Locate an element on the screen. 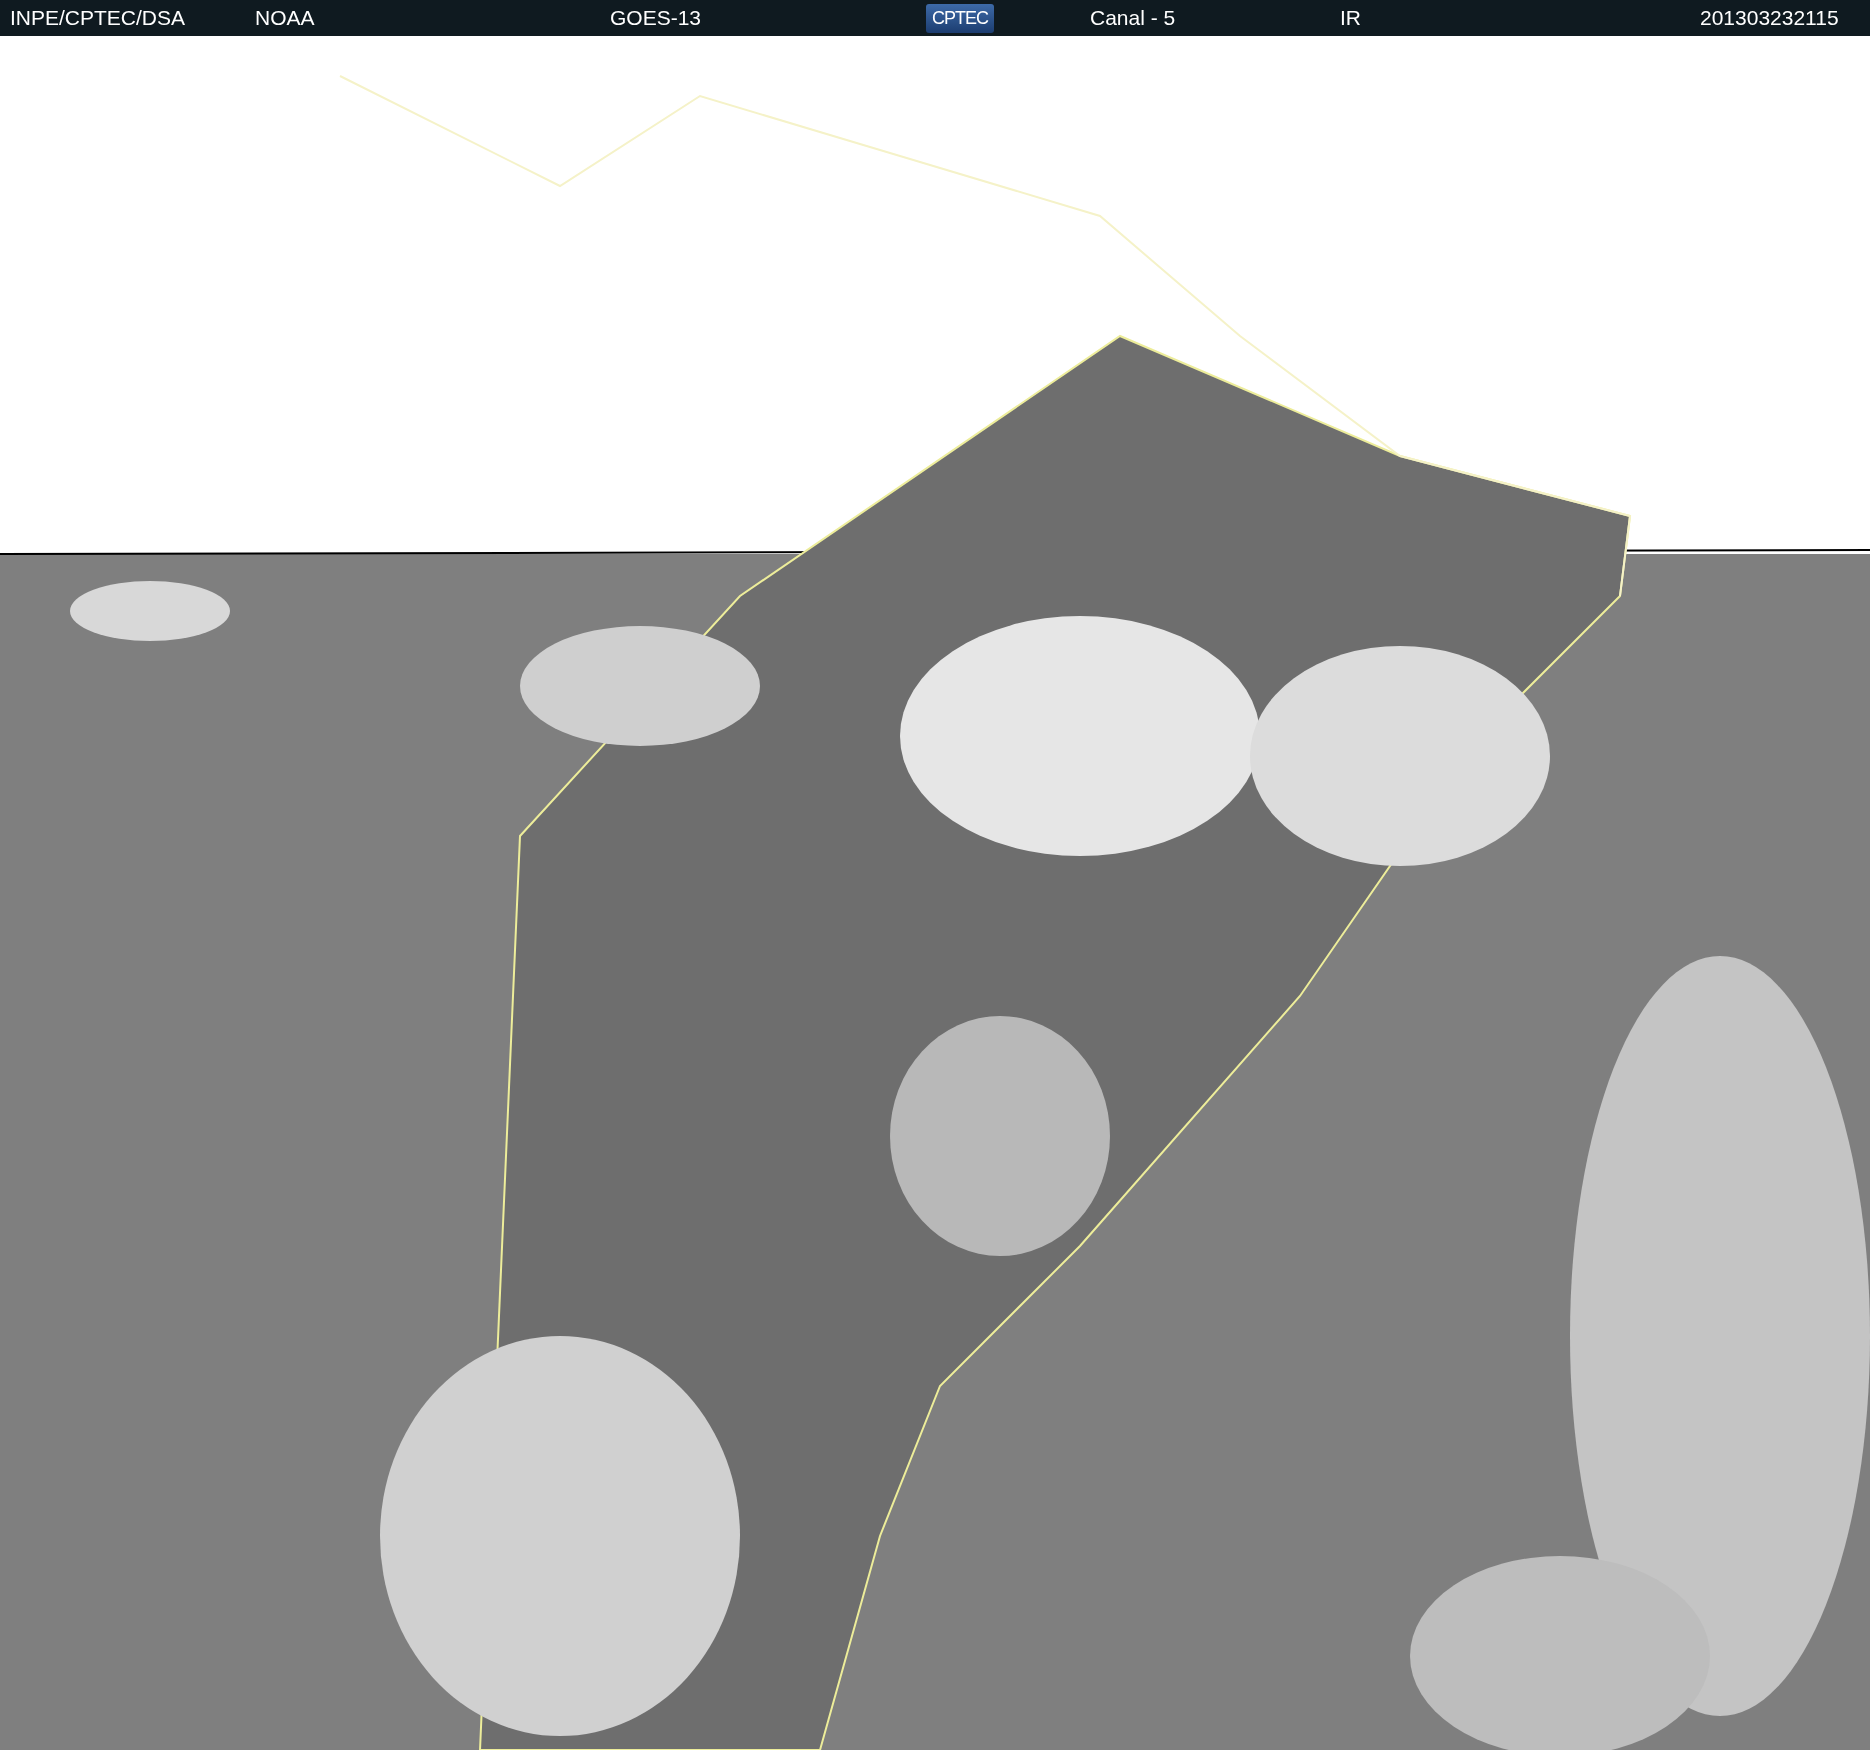 The height and width of the screenshot is (1750, 1870). header-label: INPE/CPTEC/DSA is located at coordinates (98, 18).